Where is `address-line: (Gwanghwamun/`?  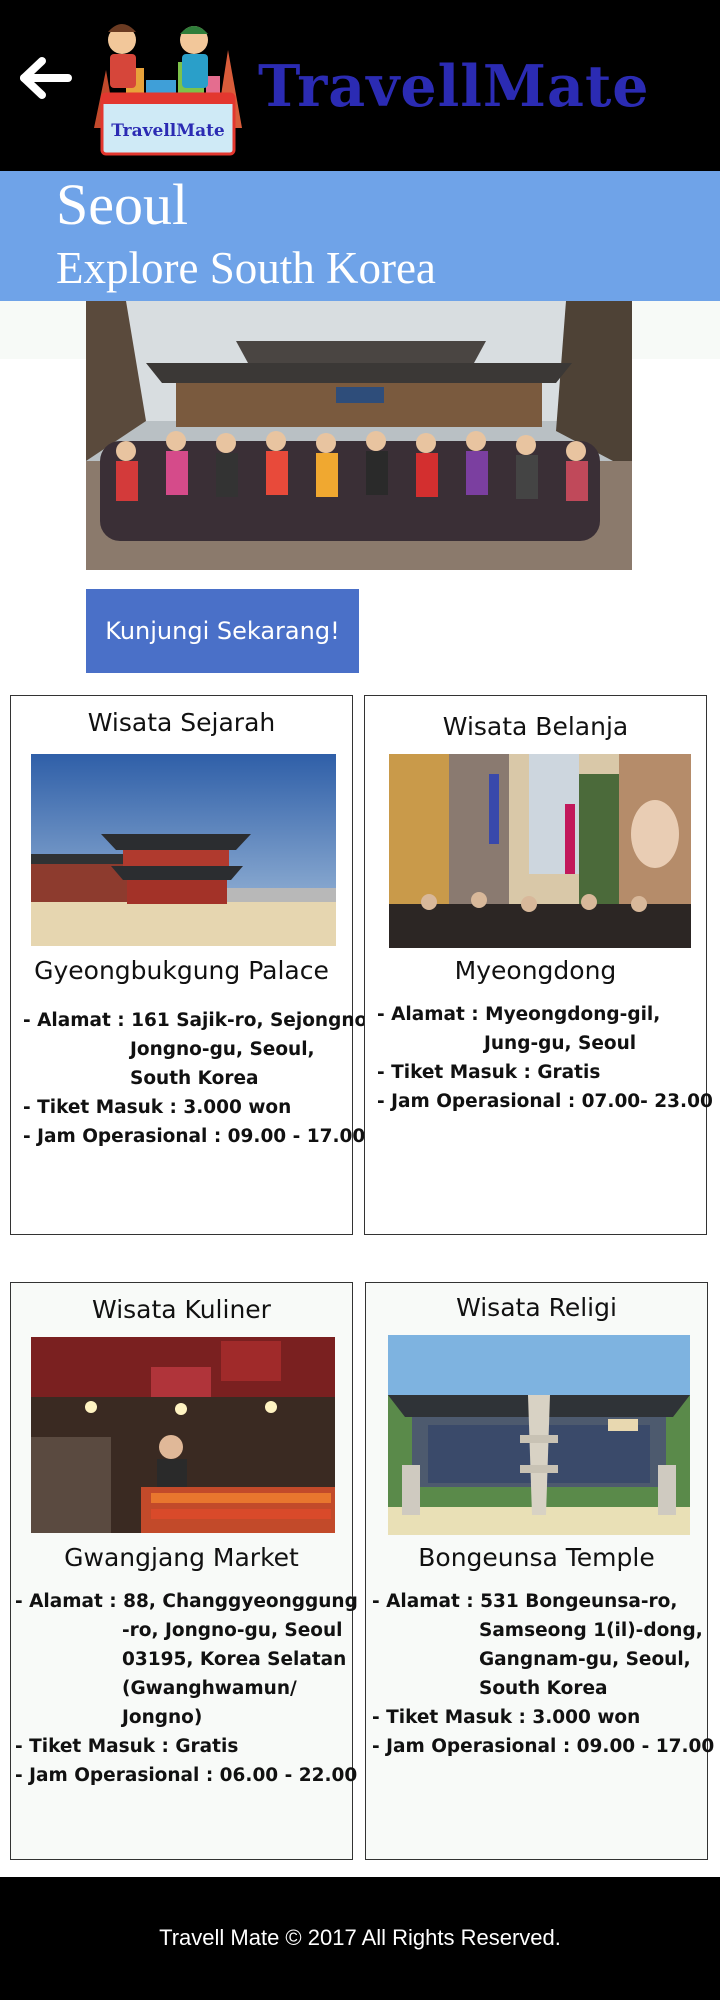 address-line: (Gwanghwamun/ is located at coordinates (209, 1688).